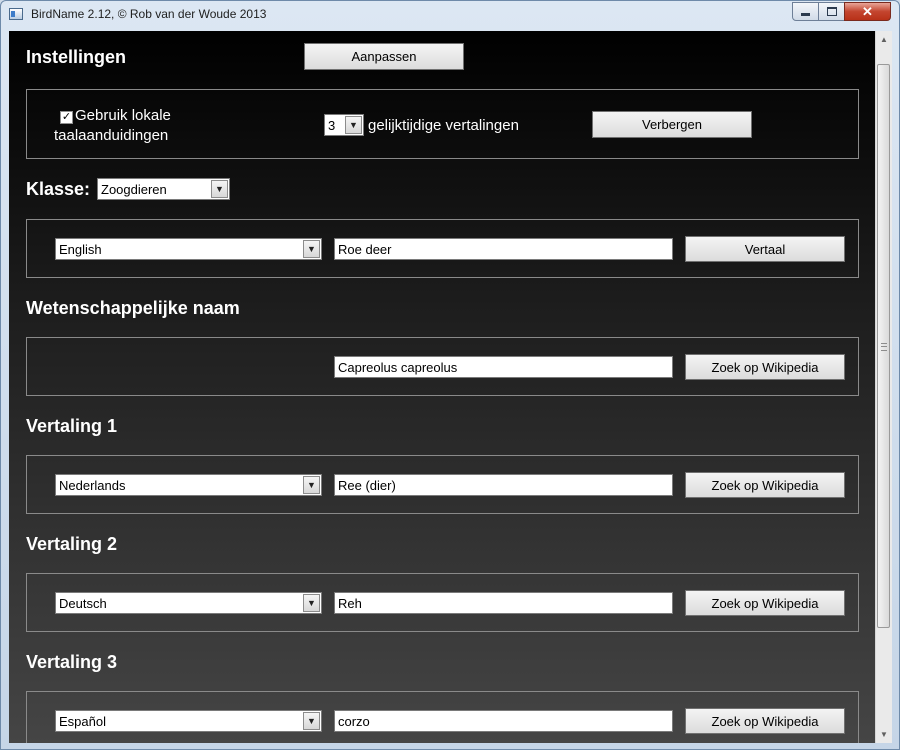 The image size is (900, 750). Describe the element at coordinates (884, 734) in the screenshot. I see `scroll-down-icon: ▼` at that location.